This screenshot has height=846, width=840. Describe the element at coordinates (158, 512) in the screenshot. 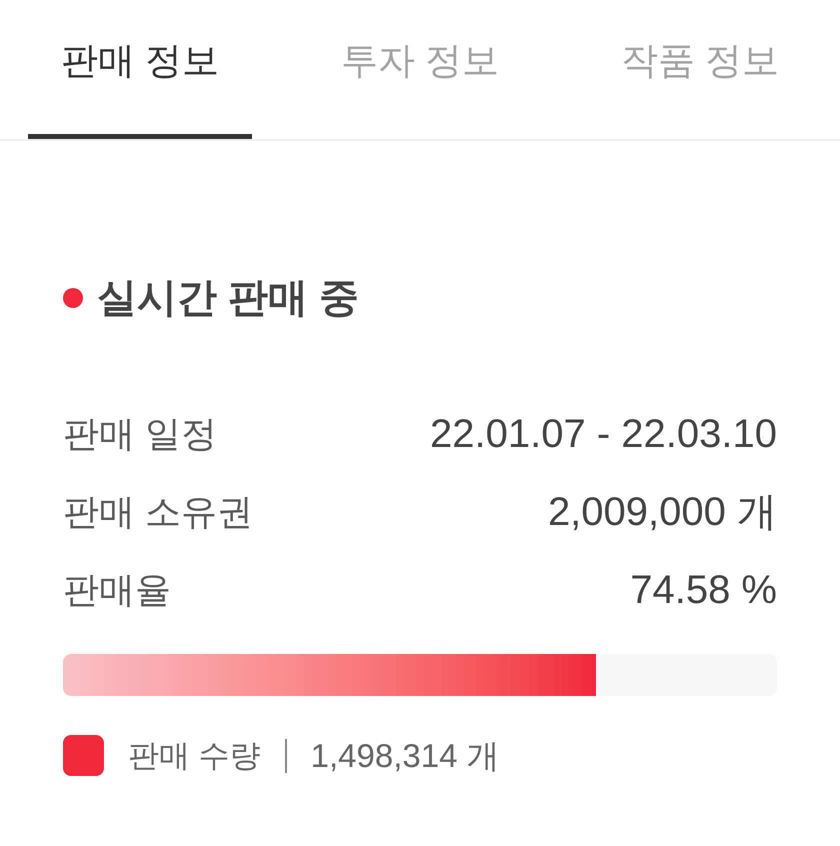

I see `detail-label: 판매 소유권` at that location.